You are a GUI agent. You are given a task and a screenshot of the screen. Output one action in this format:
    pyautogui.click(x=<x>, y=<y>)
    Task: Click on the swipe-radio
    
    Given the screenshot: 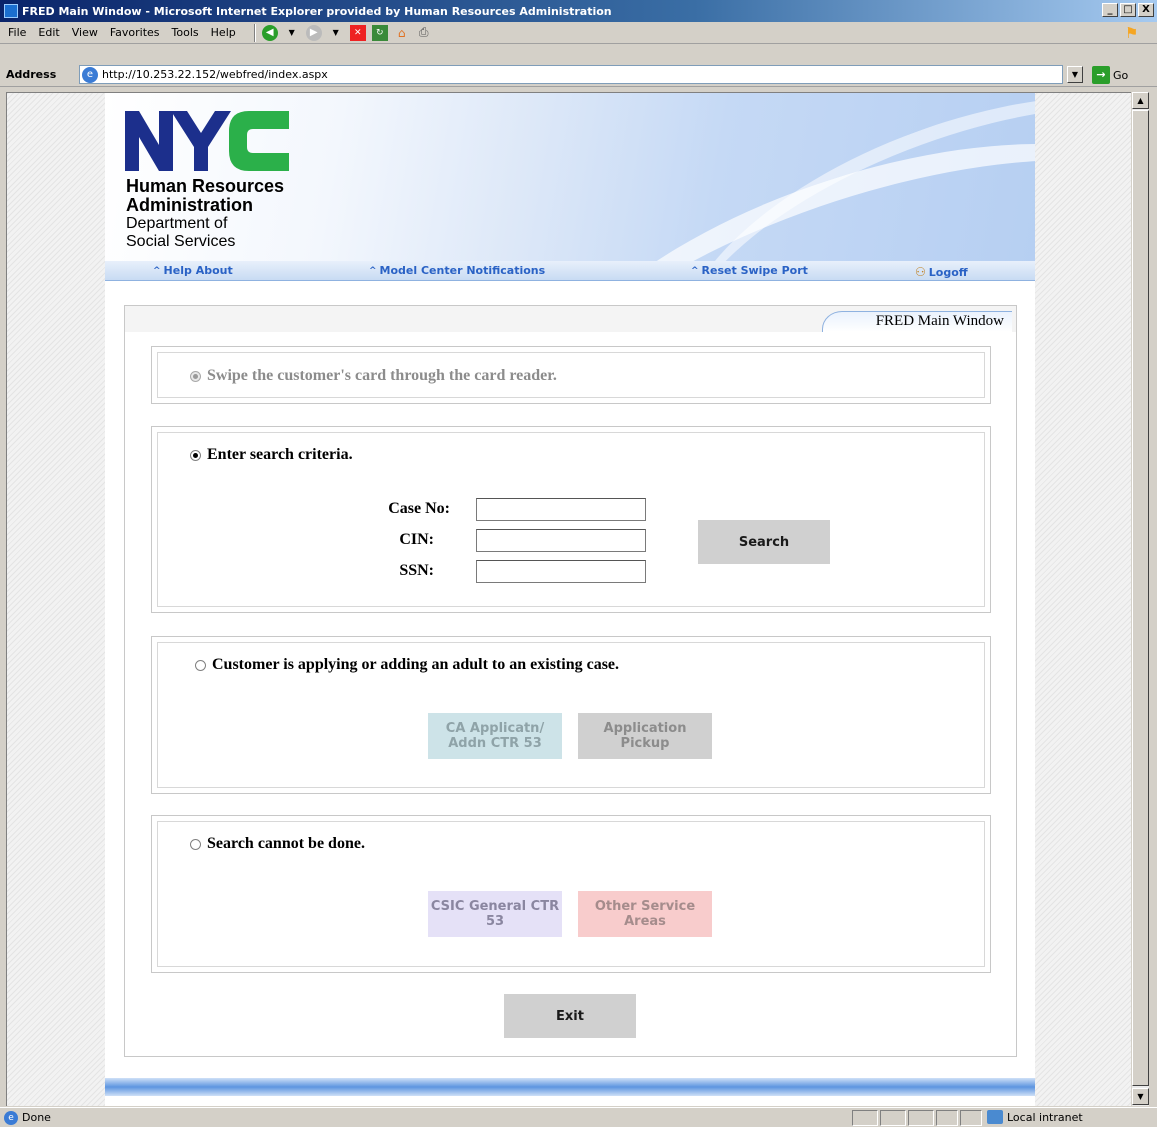 What is the action you would take?
    pyautogui.click(x=195, y=376)
    